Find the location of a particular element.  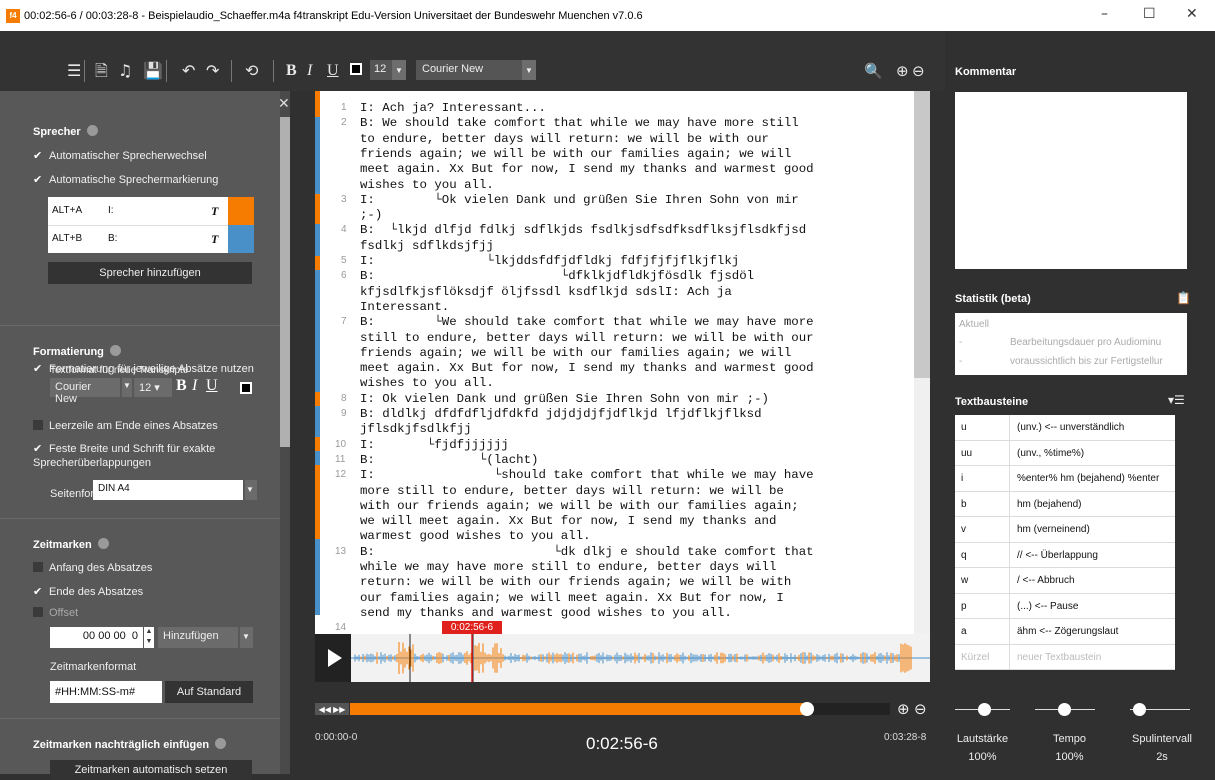

music-icon: ♫ is located at coordinates (125, 71).